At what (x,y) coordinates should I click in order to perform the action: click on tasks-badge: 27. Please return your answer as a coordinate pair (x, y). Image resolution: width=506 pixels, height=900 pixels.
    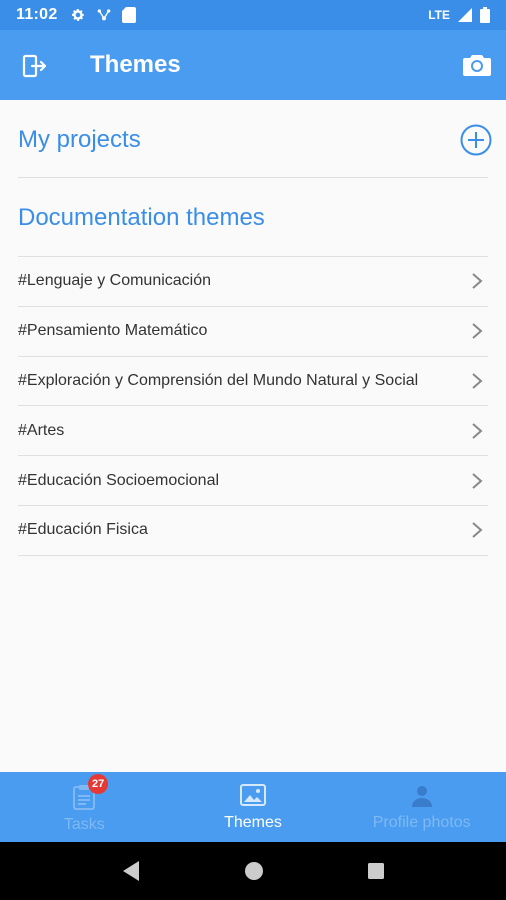
    Looking at the image, I should click on (98, 784).